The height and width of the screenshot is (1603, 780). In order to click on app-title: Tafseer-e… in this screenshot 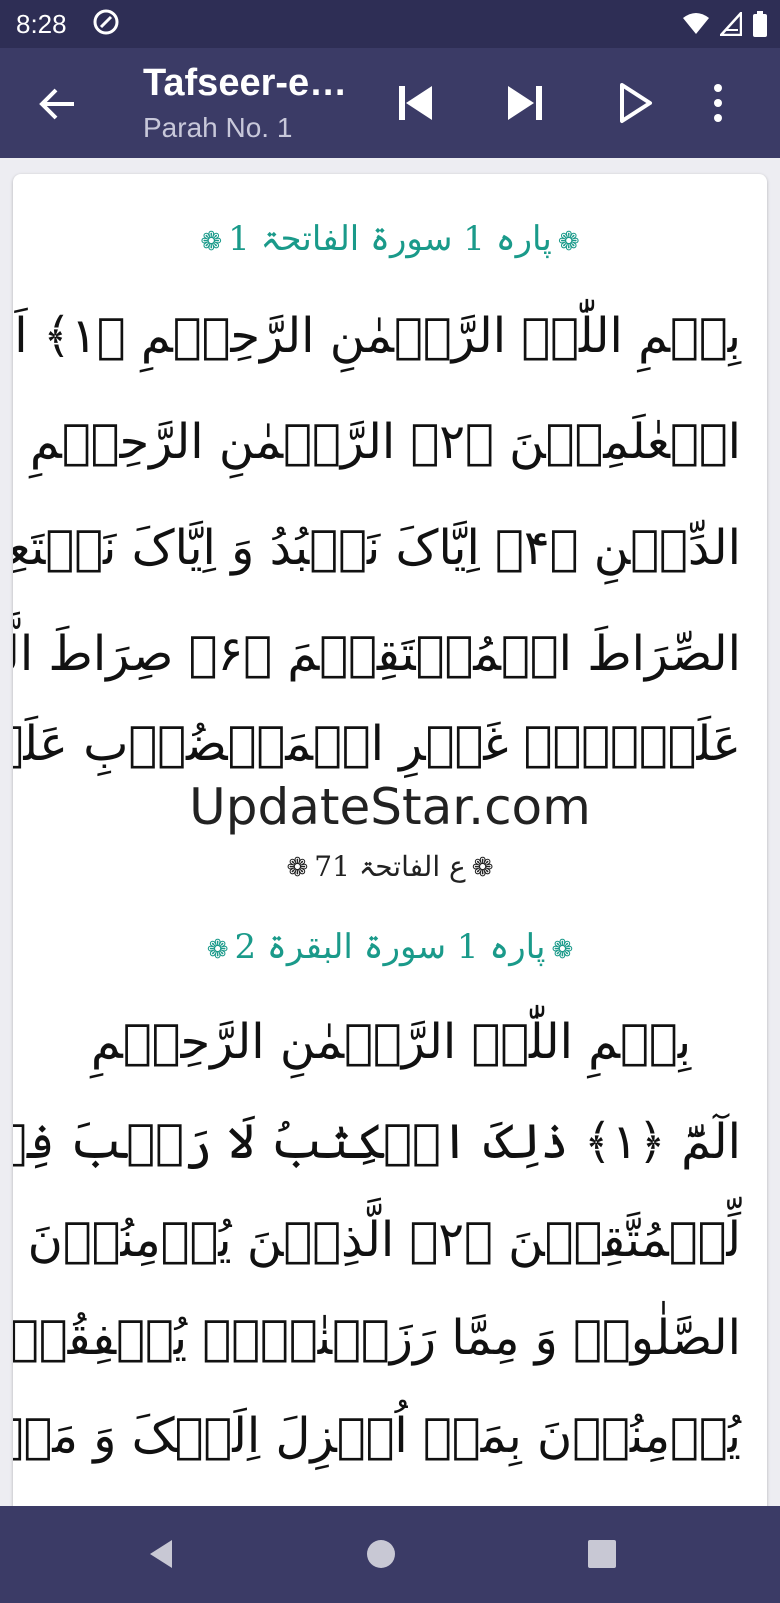, I will do `click(245, 83)`.